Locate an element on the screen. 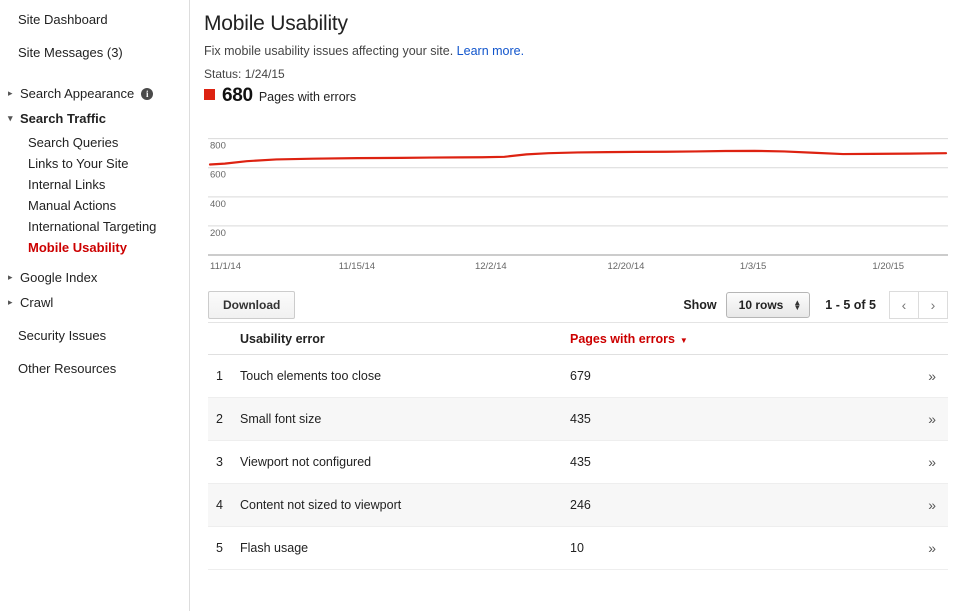 The width and height of the screenshot is (975, 611). sidebar-item-security-issues: Security Issues is located at coordinates (94, 335).